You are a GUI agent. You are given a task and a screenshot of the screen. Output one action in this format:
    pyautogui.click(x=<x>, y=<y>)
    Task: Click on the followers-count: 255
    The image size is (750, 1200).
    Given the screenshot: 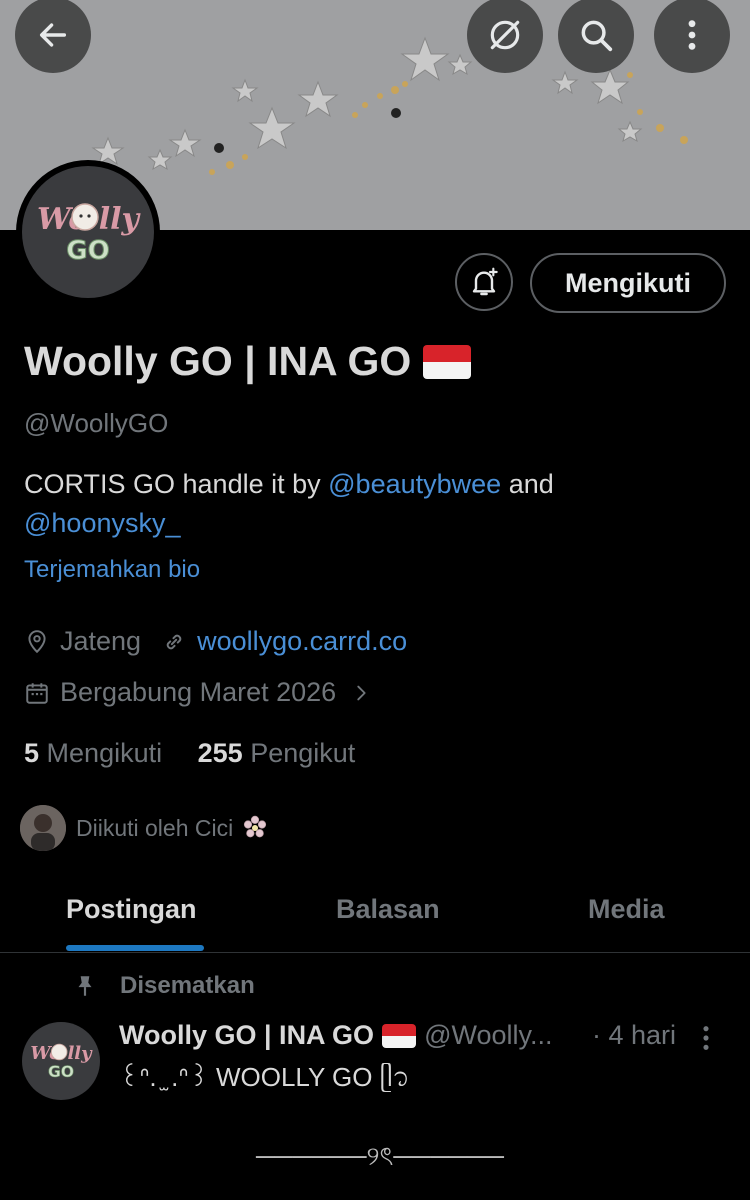 What is the action you would take?
    pyautogui.click(x=220, y=753)
    